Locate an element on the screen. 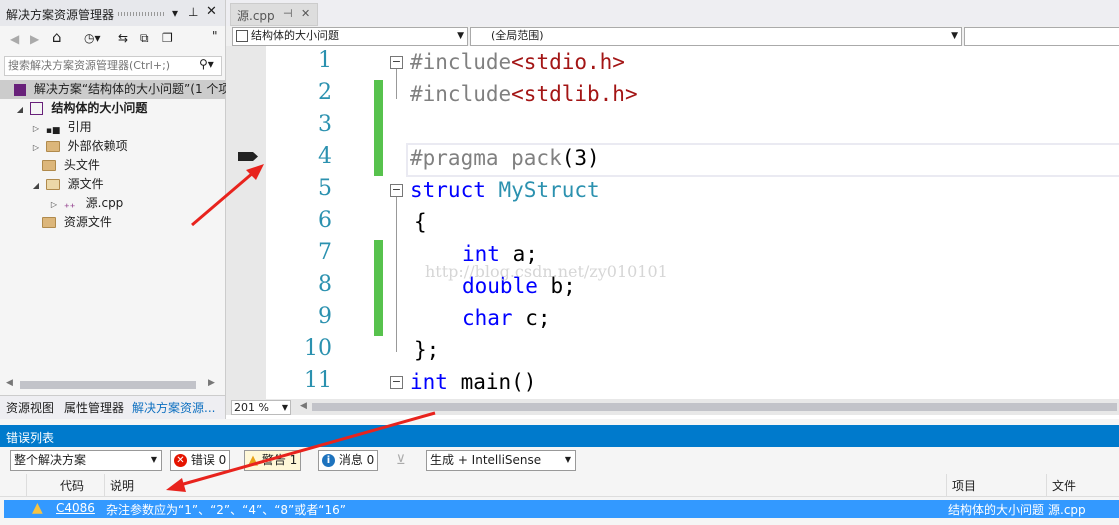 The height and width of the screenshot is (525, 1119). column-header-code: 代码 is located at coordinates (72, 485).